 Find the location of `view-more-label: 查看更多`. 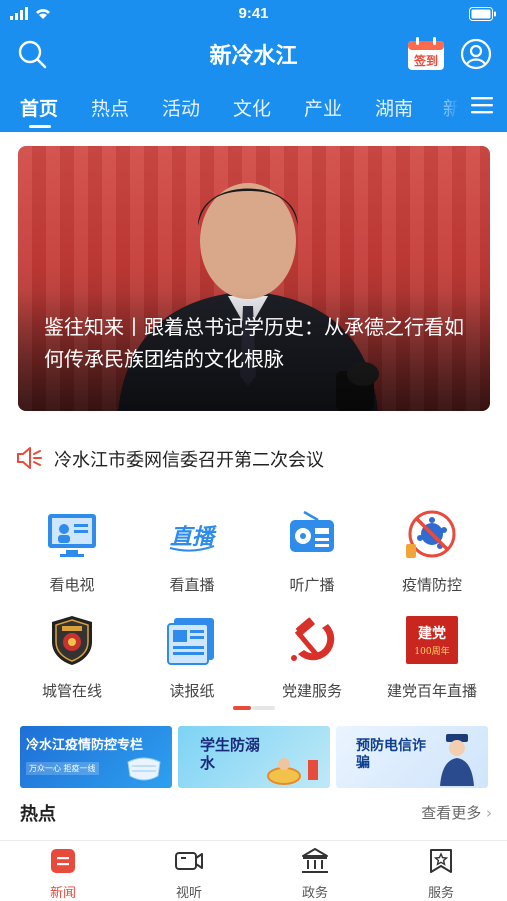

view-more-label: 查看更多 is located at coordinates (451, 813).